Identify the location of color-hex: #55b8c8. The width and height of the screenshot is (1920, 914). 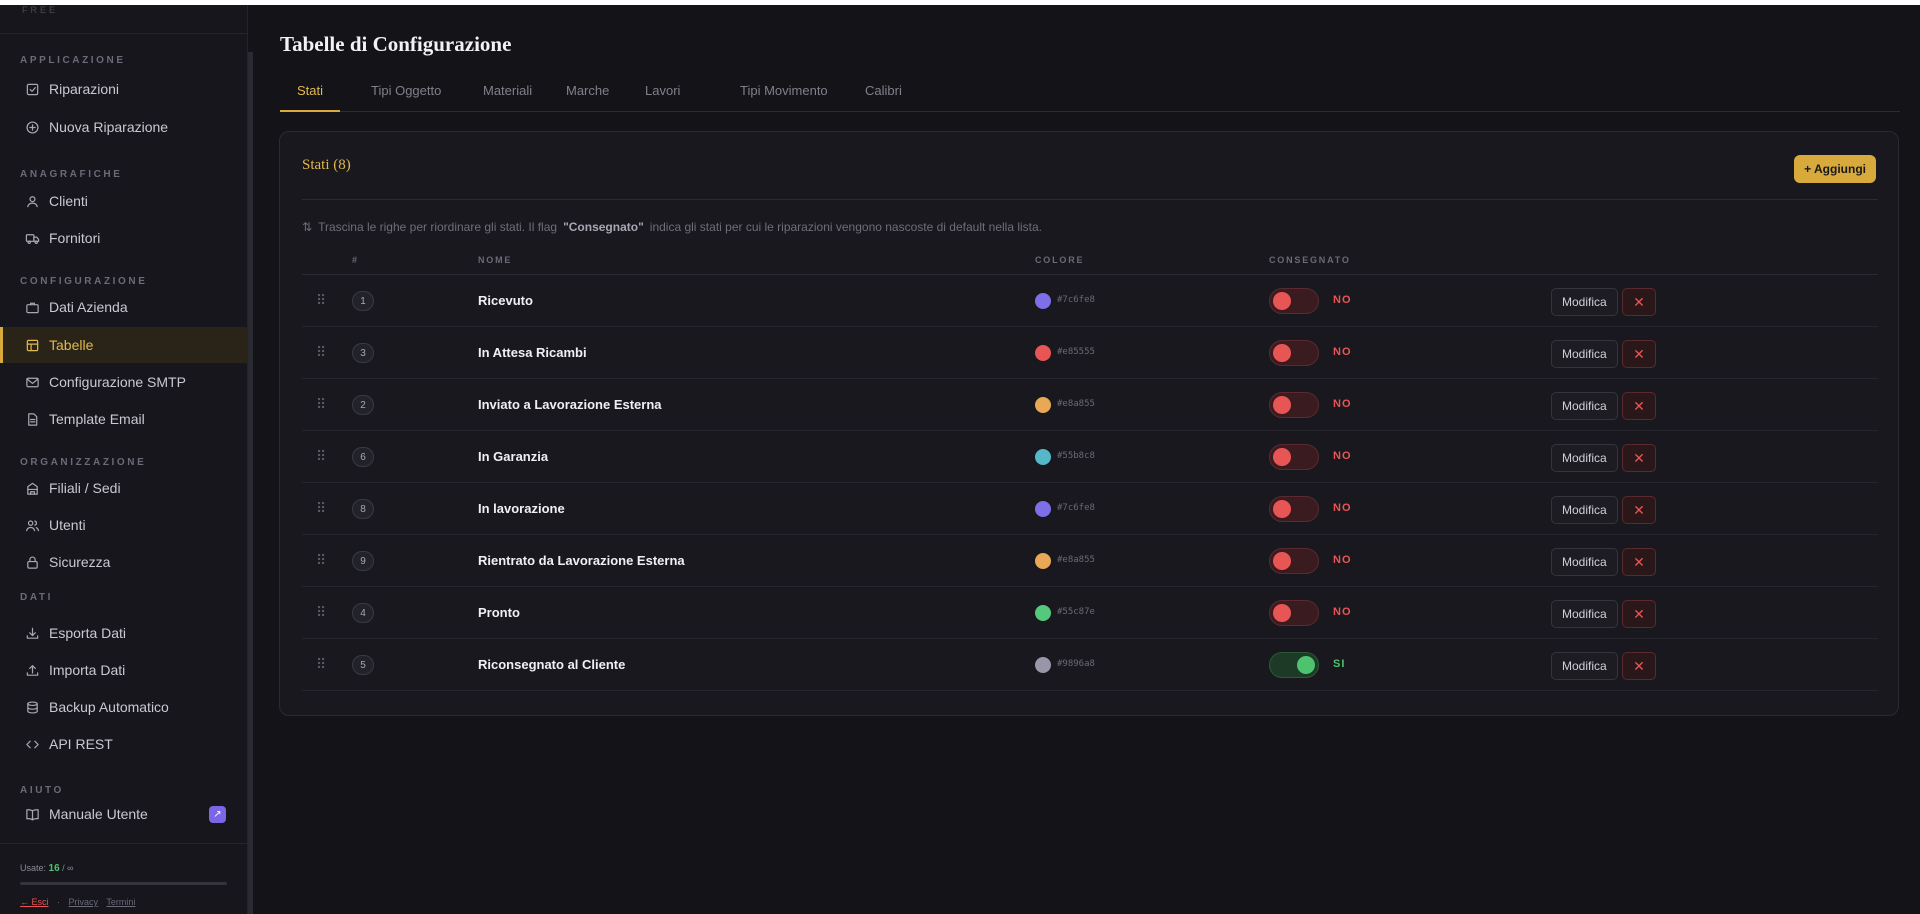
(1076, 456).